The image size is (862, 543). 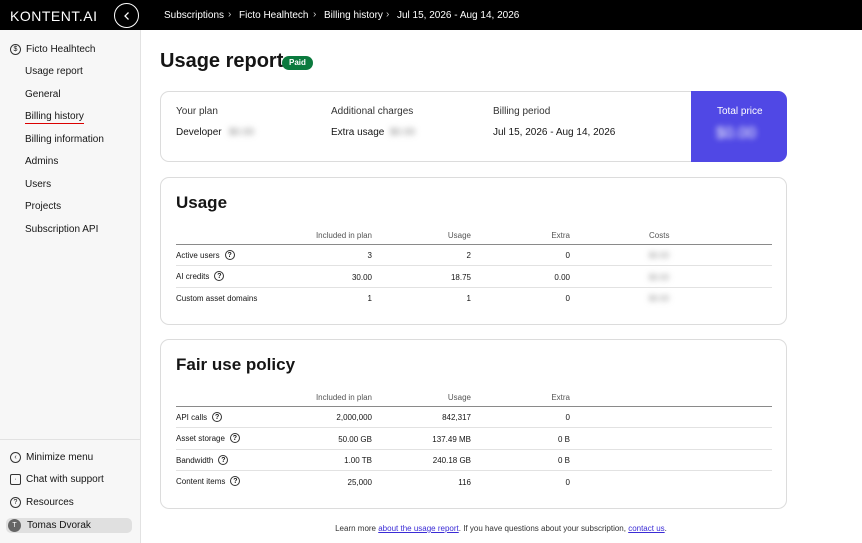 What do you see at coordinates (208, 481) in the screenshot?
I see `table-row-label: Content items ?` at bounding box center [208, 481].